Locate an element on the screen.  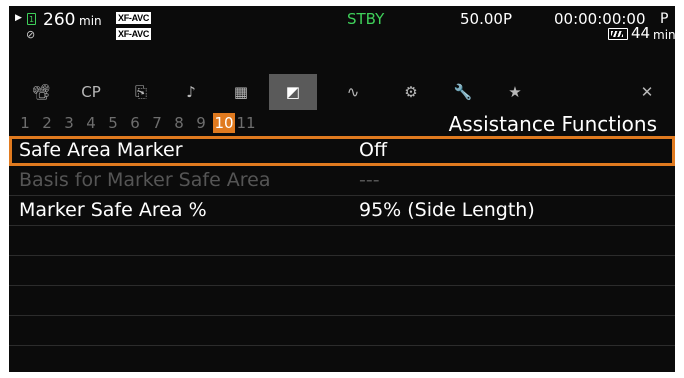
media-remaining-unit: min is located at coordinates (90, 21).